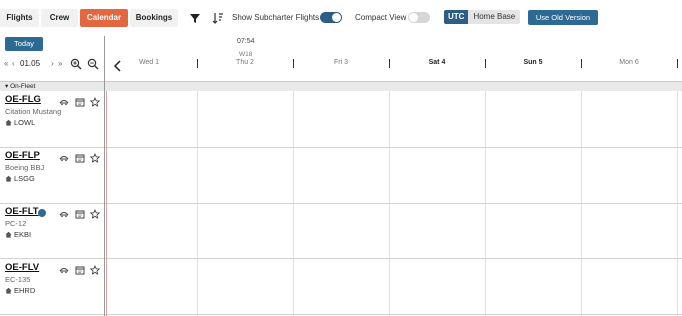  What do you see at coordinates (149, 62) in the screenshot?
I see `day-header: Wed 1` at bounding box center [149, 62].